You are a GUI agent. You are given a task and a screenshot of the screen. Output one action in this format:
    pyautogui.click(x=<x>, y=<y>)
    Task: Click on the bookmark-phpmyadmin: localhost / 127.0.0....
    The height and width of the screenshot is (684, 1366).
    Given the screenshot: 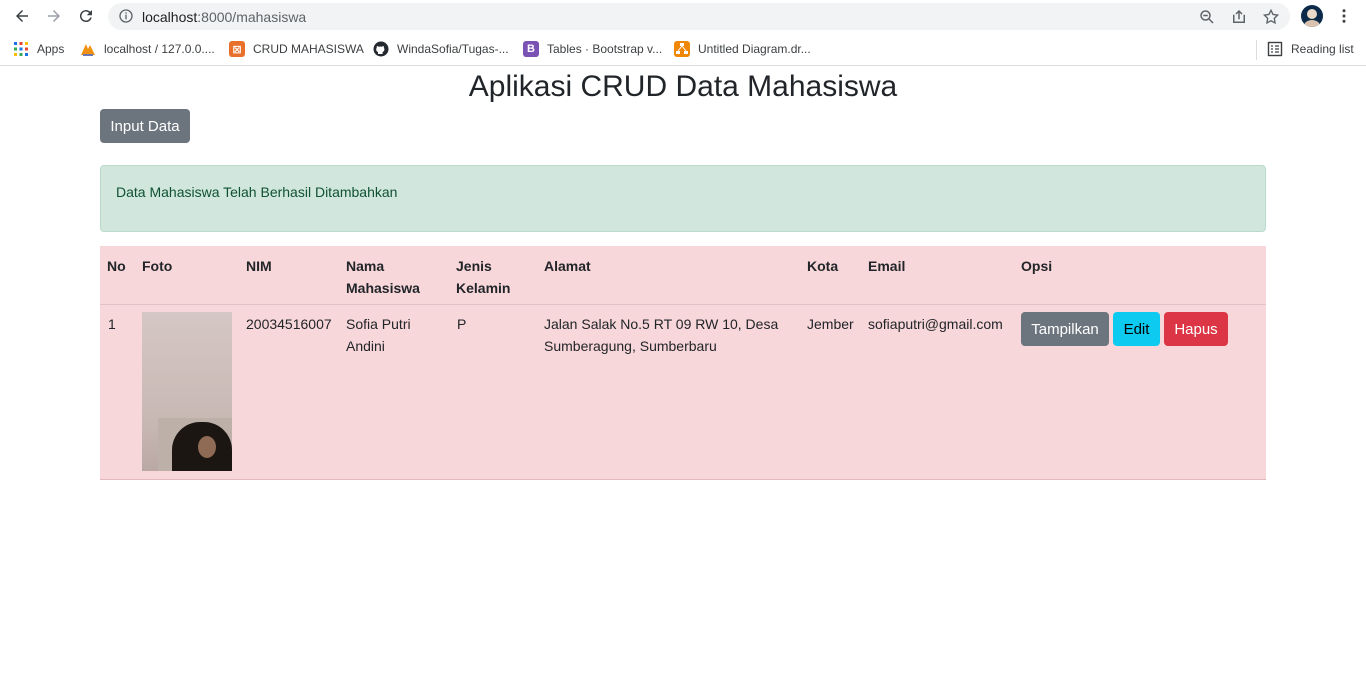 What is the action you would take?
    pyautogui.click(x=147, y=49)
    